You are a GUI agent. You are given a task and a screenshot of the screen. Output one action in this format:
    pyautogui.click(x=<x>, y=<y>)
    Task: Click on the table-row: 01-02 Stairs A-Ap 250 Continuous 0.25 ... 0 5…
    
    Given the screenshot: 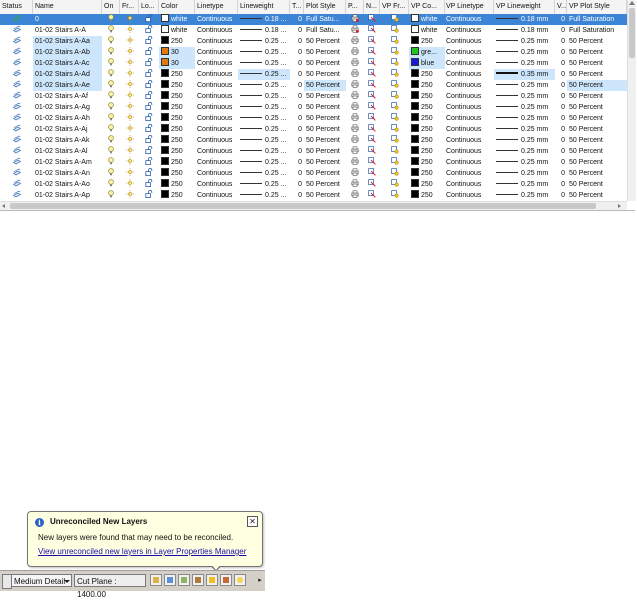 What is the action you would take?
    pyautogui.click(x=313, y=195)
    